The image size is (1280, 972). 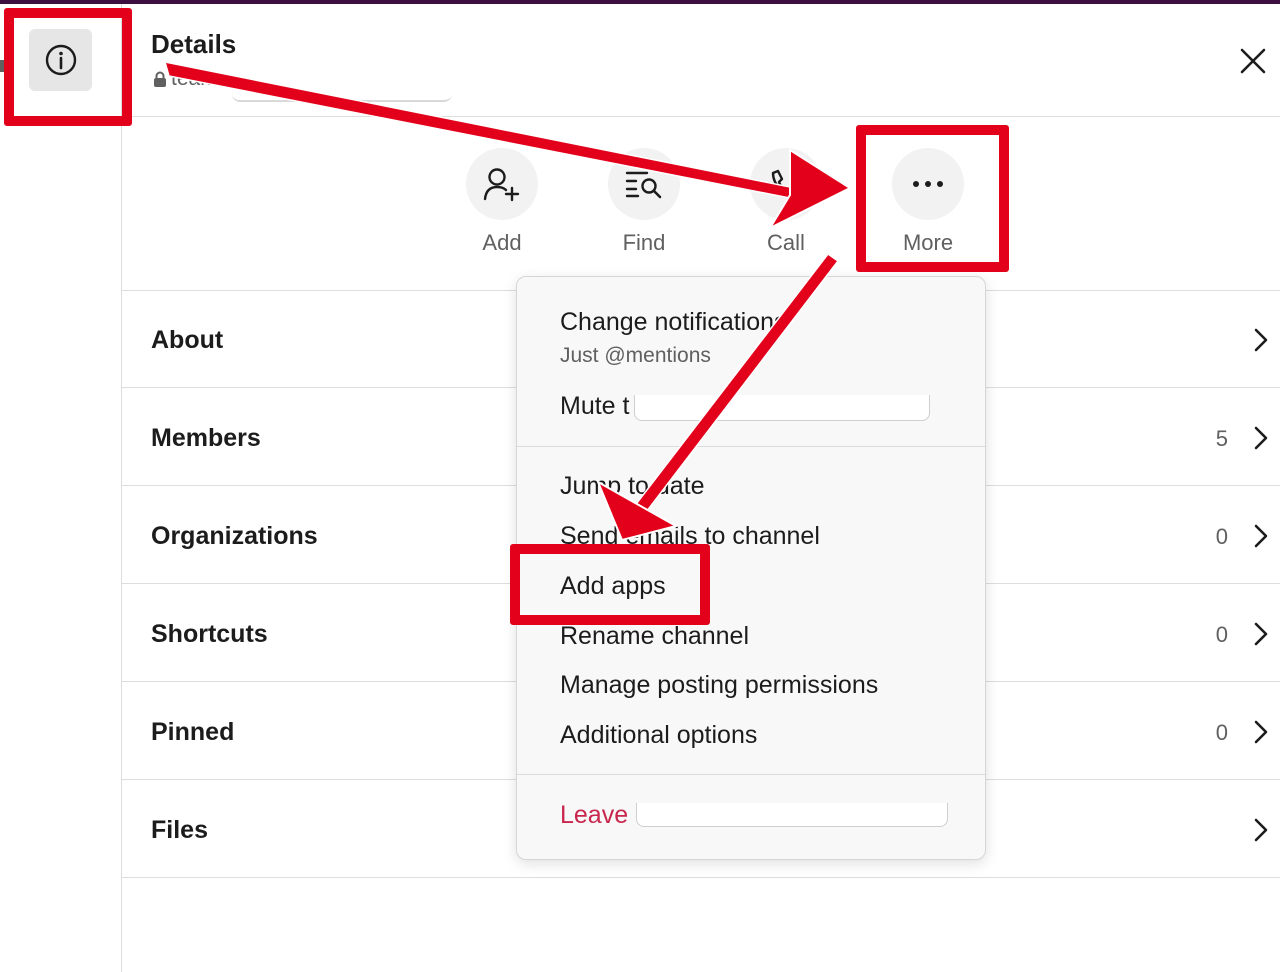 What do you see at coordinates (194, 44) in the screenshot?
I see `page-title: Details` at bounding box center [194, 44].